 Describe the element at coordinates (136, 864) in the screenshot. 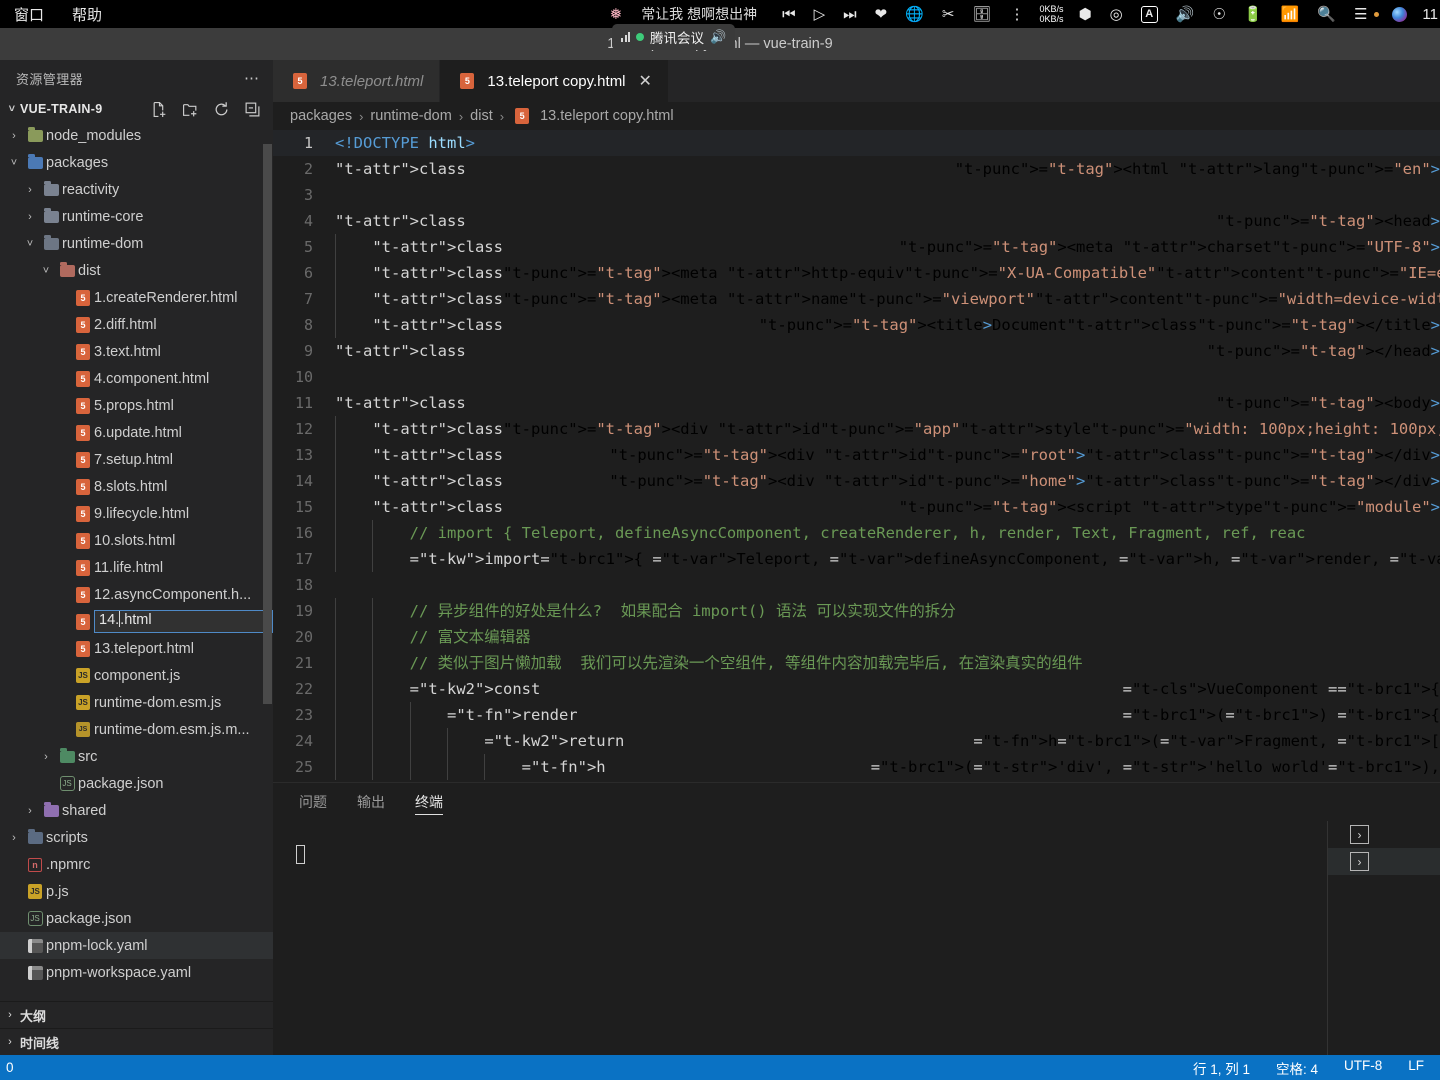

I see `tree-item--npmrc: n .npmrc` at that location.